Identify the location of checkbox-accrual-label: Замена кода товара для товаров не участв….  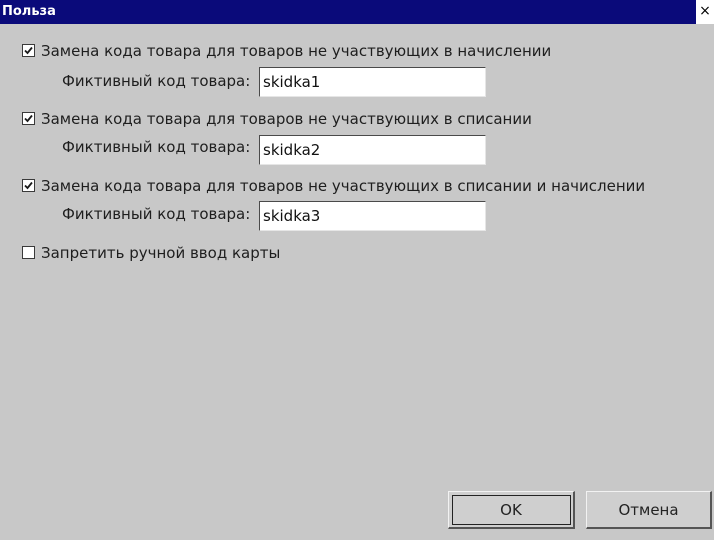
(296, 51).